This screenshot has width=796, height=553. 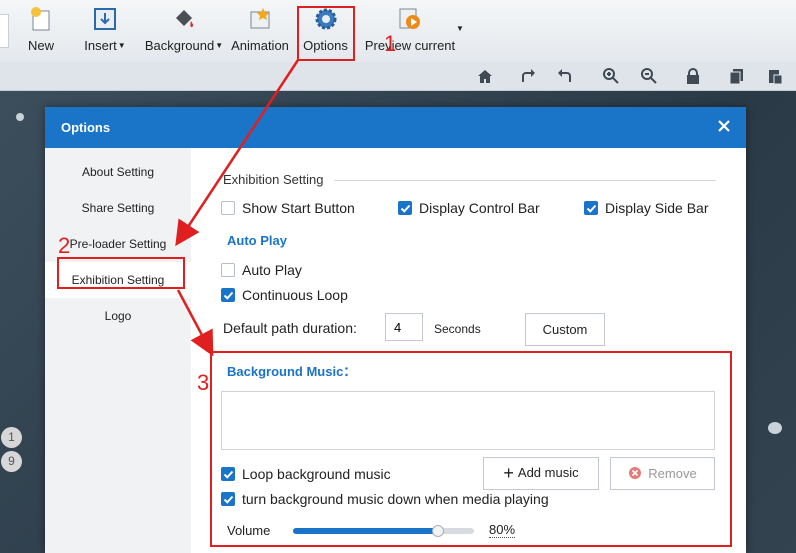 I want to click on annotation-number-1: 1, so click(x=390, y=43).